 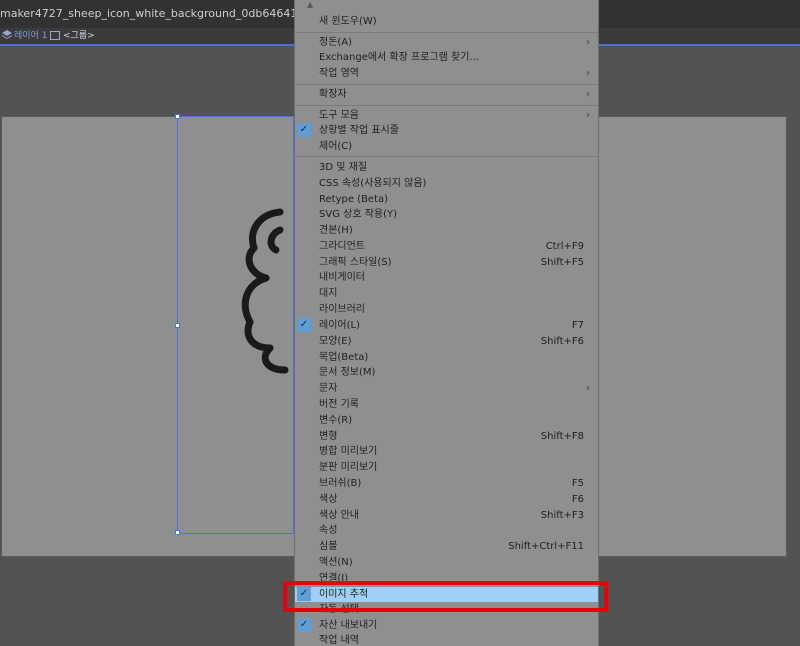 I want to click on menu-item-label: 작업 영역, so click(x=339, y=73).